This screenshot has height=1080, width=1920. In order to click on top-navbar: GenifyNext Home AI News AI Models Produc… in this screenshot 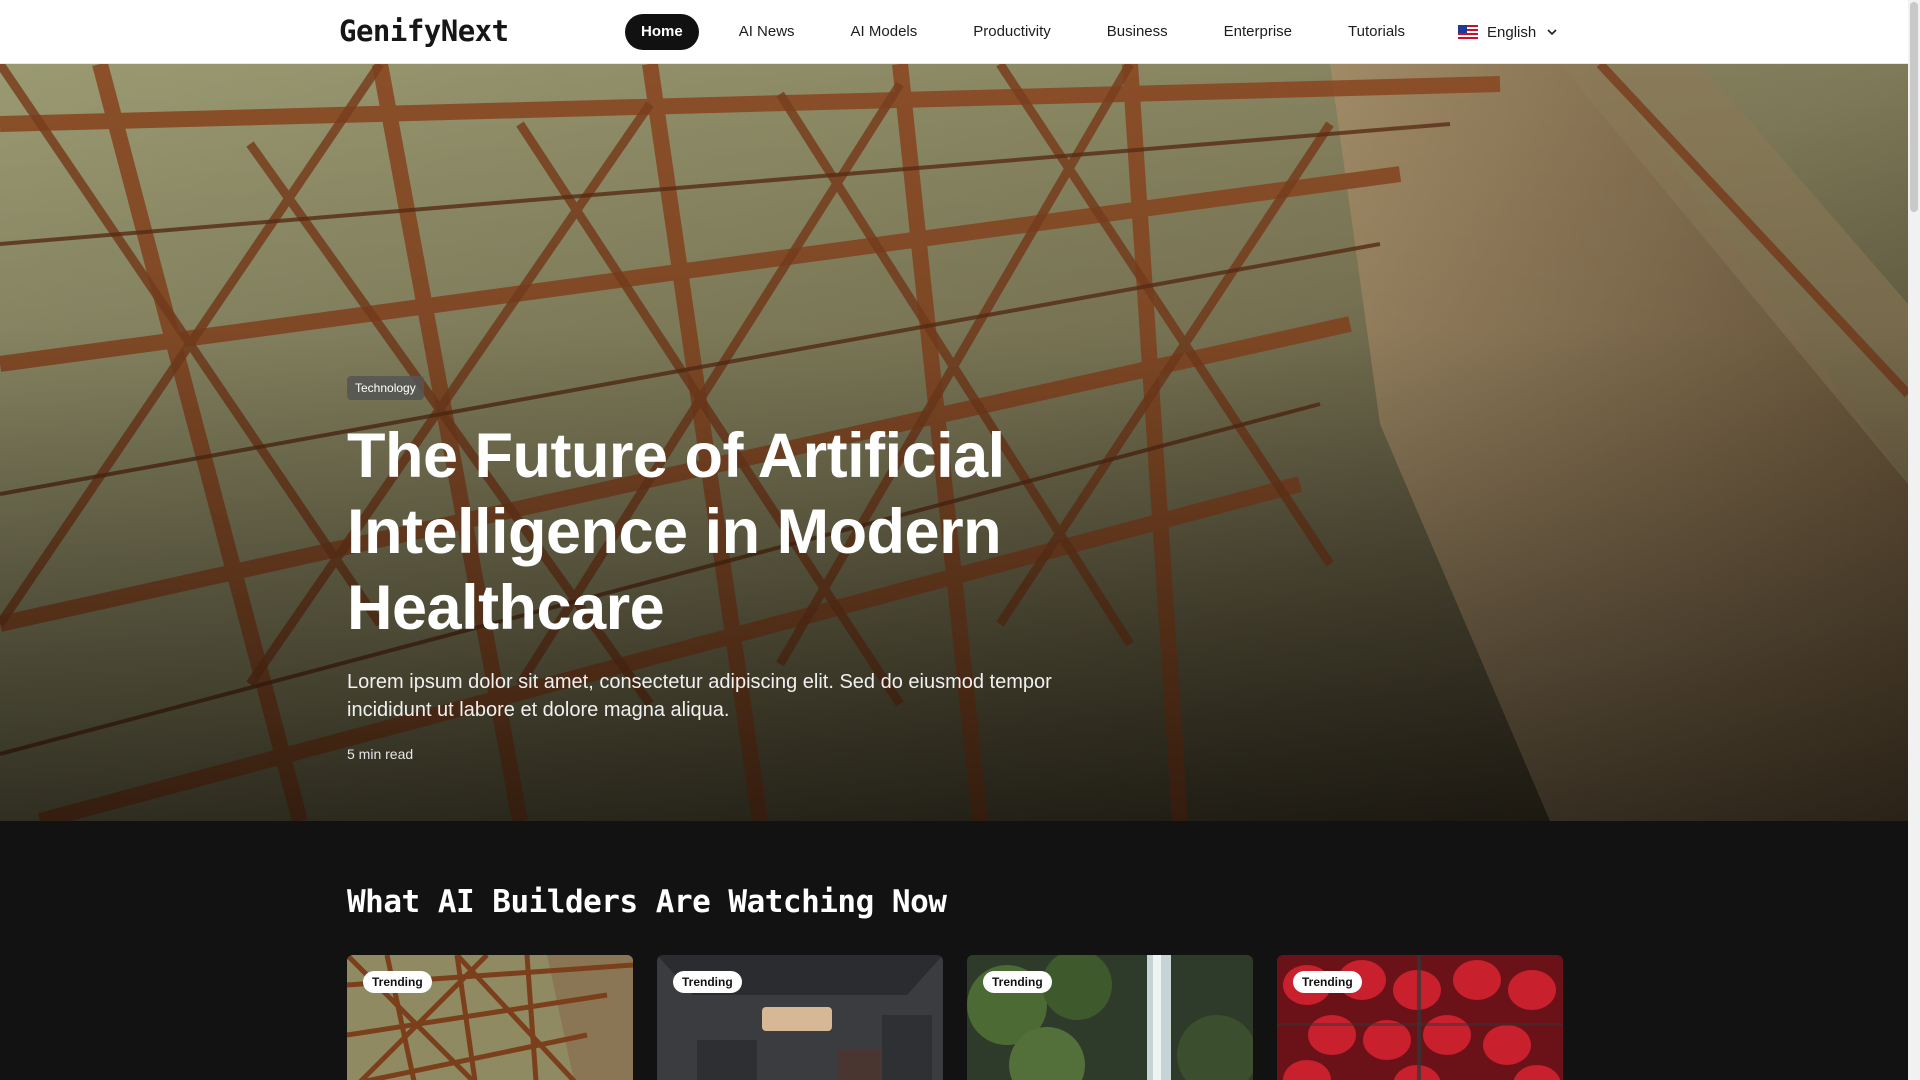, I will do `click(954, 32)`.